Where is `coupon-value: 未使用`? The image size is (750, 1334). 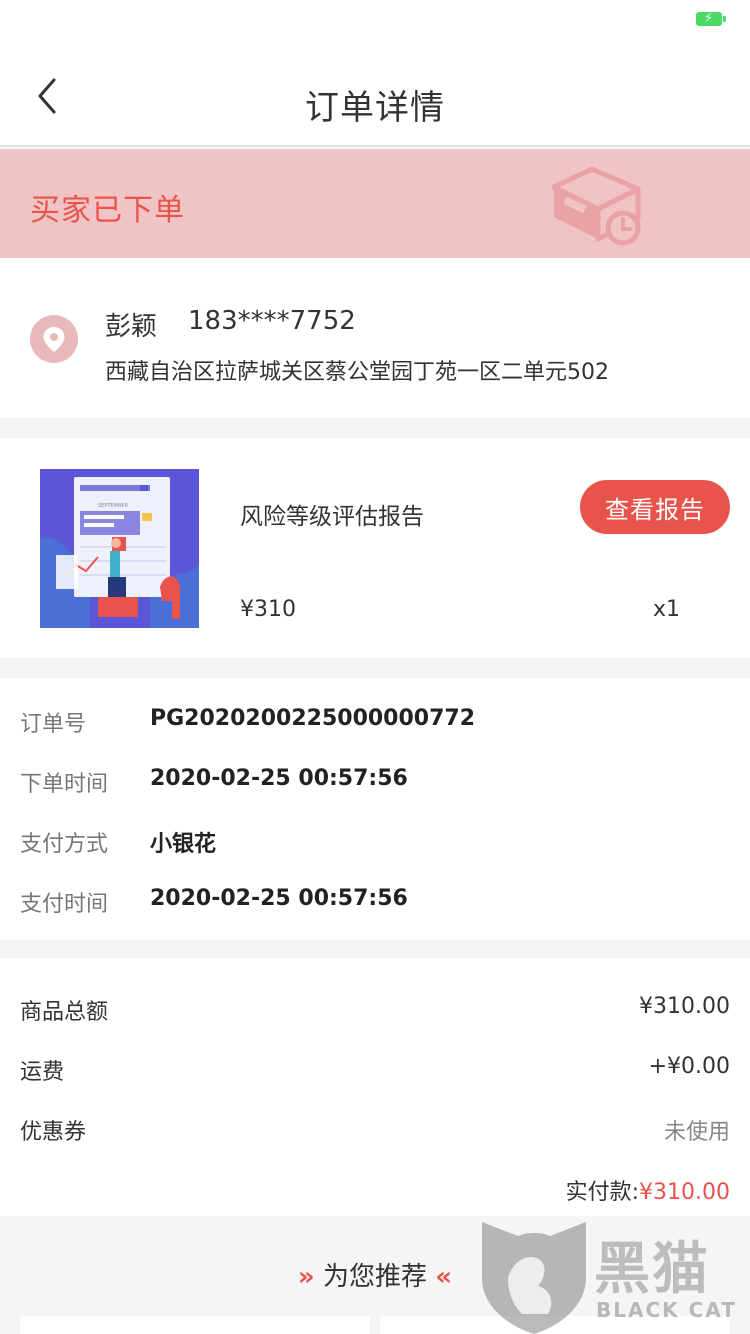 coupon-value: 未使用 is located at coordinates (696, 1132).